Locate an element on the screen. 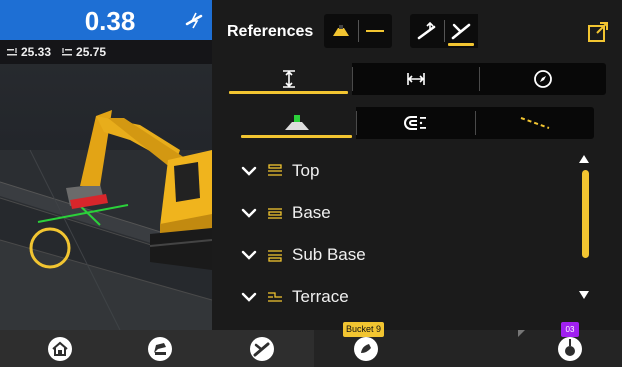 This screenshot has width=622, height=367. measure-mode-group is located at coordinates (444, 31).